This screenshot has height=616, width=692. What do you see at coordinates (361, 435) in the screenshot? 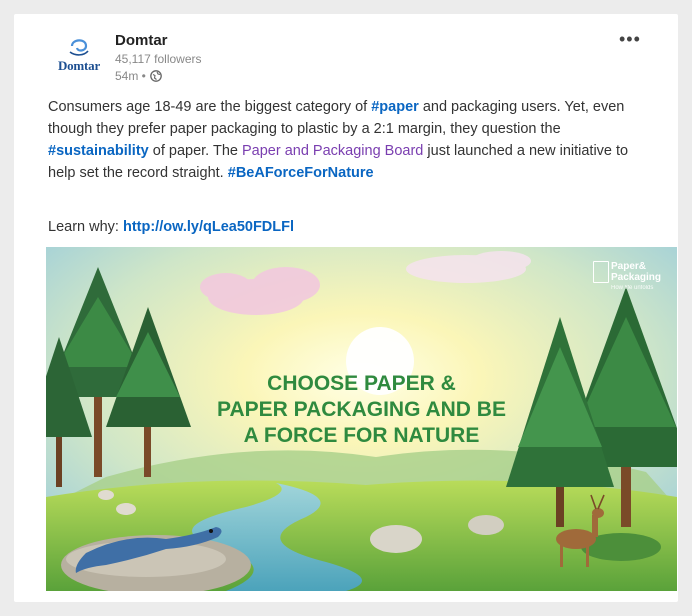
I see `headline-line3: A FORCE FOR NATURE` at bounding box center [361, 435].